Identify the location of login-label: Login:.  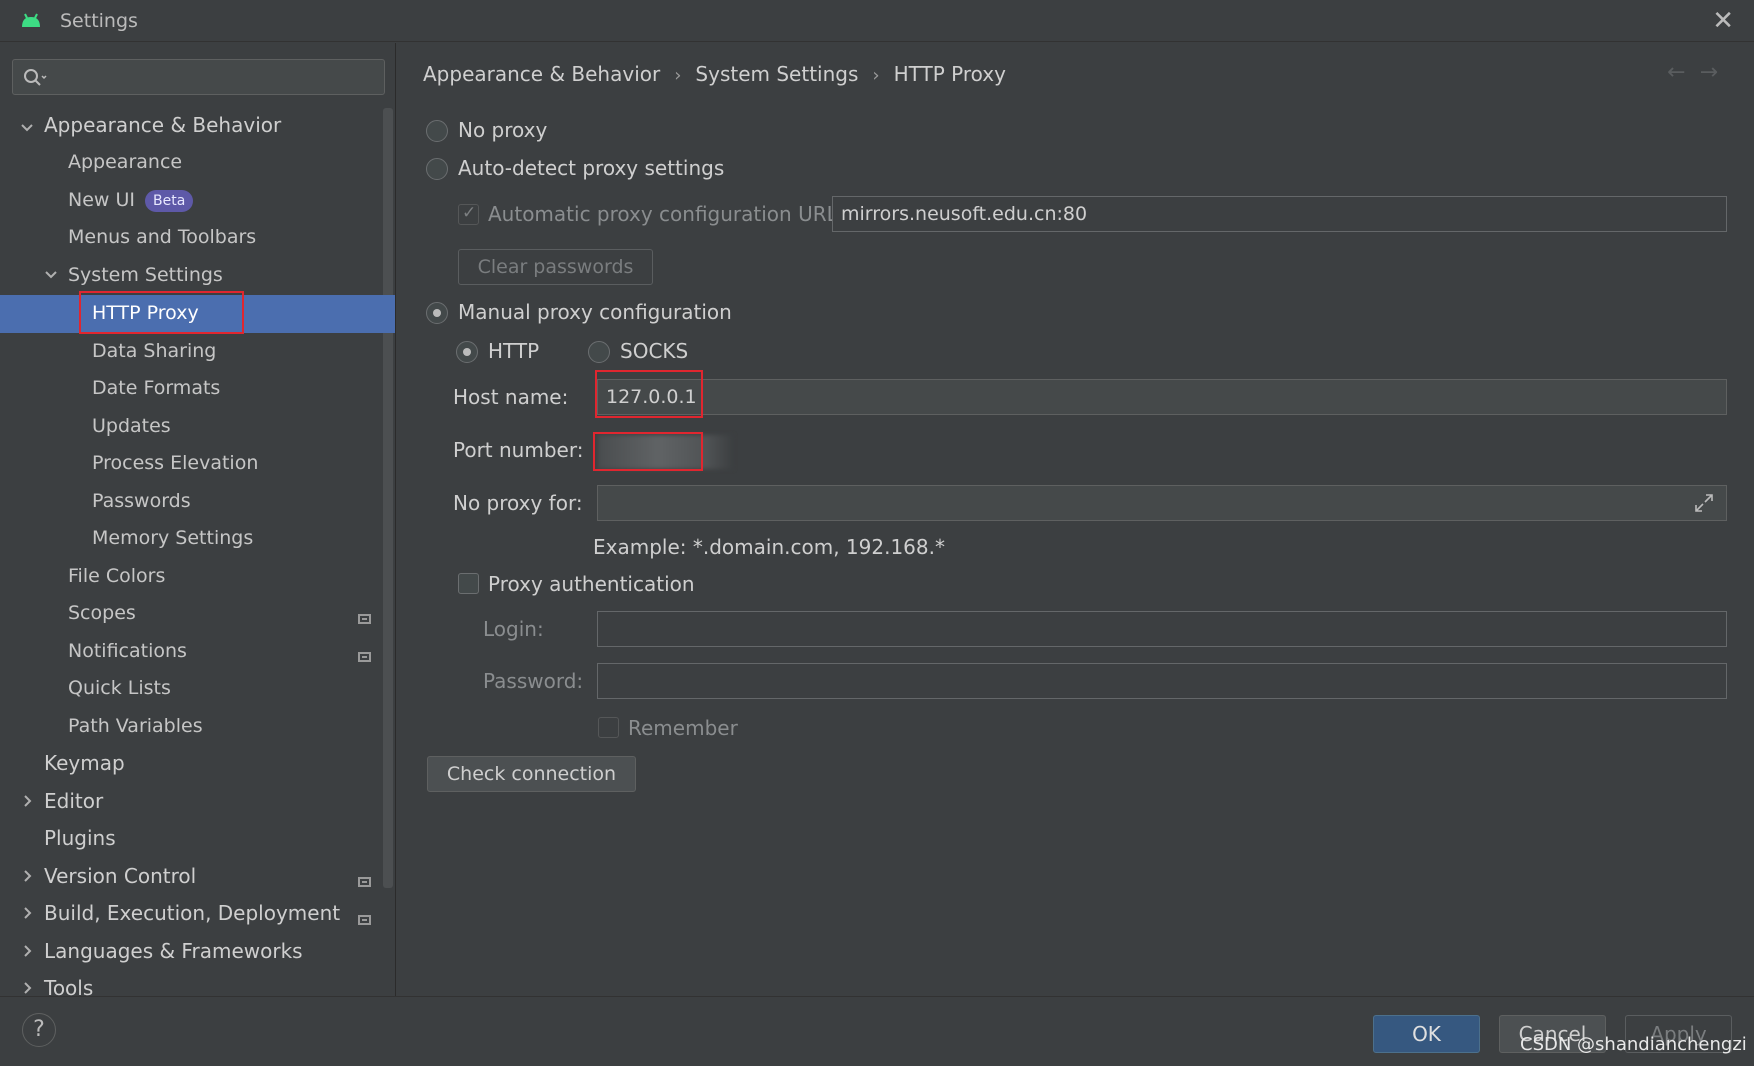
(513, 629).